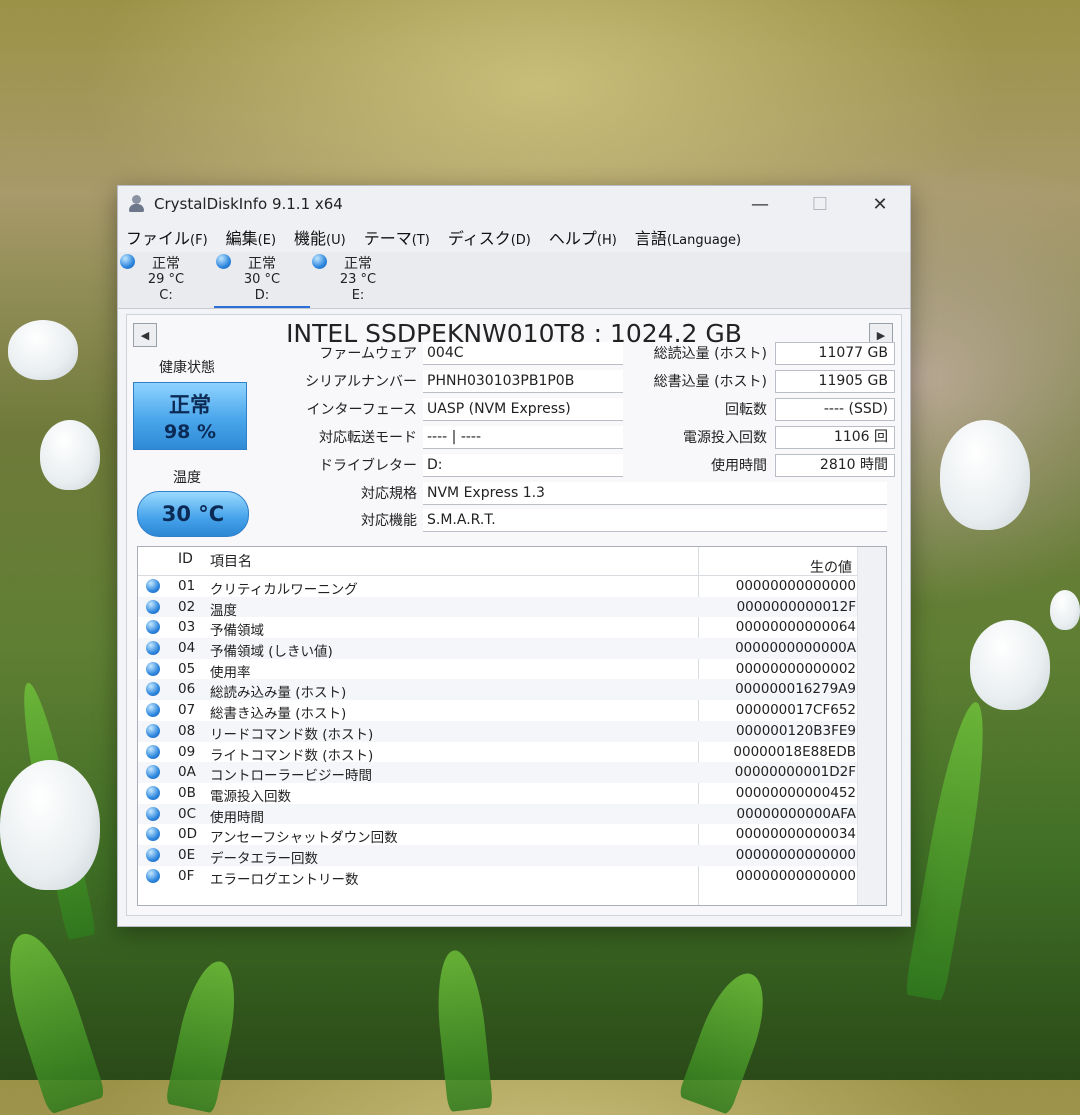 The width and height of the screenshot is (1080, 1115). What do you see at coordinates (512, 690) in the screenshot?
I see `table-row: 06 総読み込み量 (ホスト) 000000016279A9` at bounding box center [512, 690].